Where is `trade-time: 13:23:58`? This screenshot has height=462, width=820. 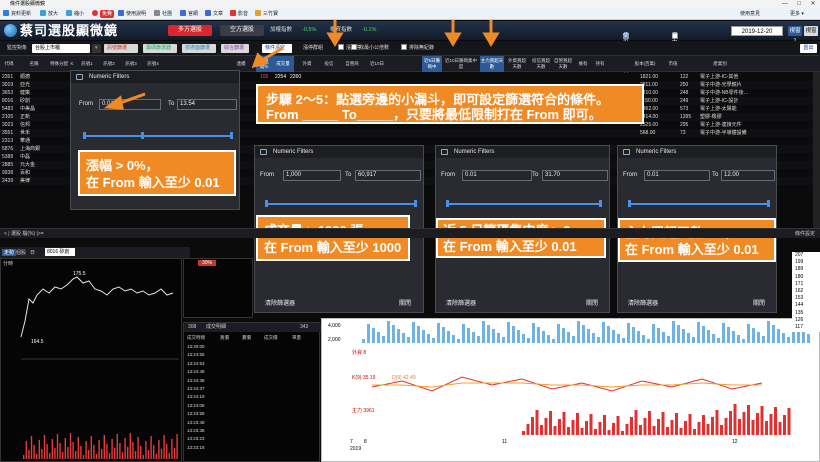 trade-time: 13:23:58 is located at coordinates (196, 414).